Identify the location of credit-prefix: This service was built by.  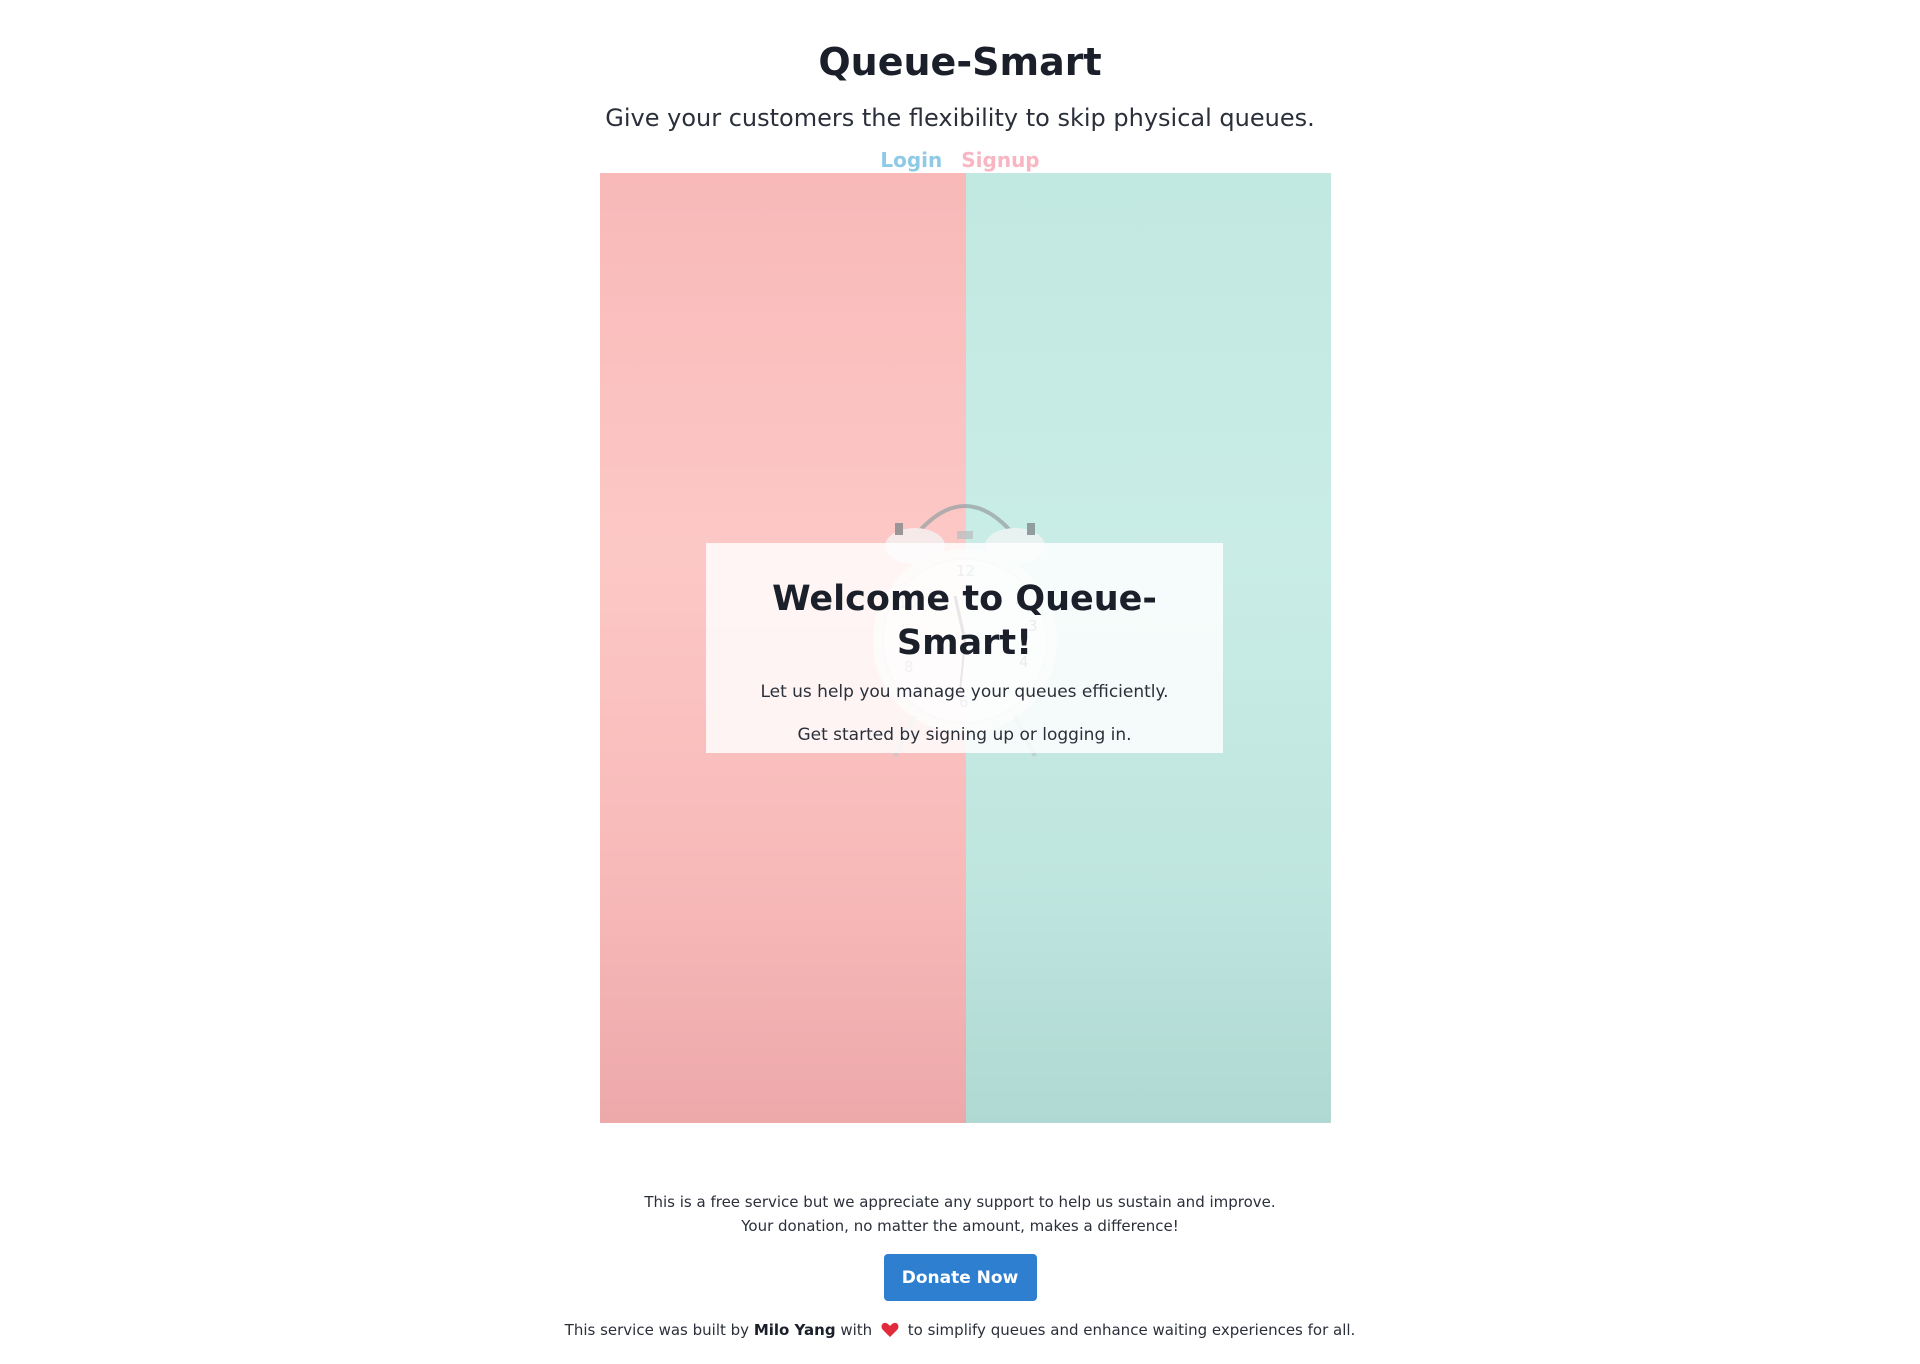
(657, 1330).